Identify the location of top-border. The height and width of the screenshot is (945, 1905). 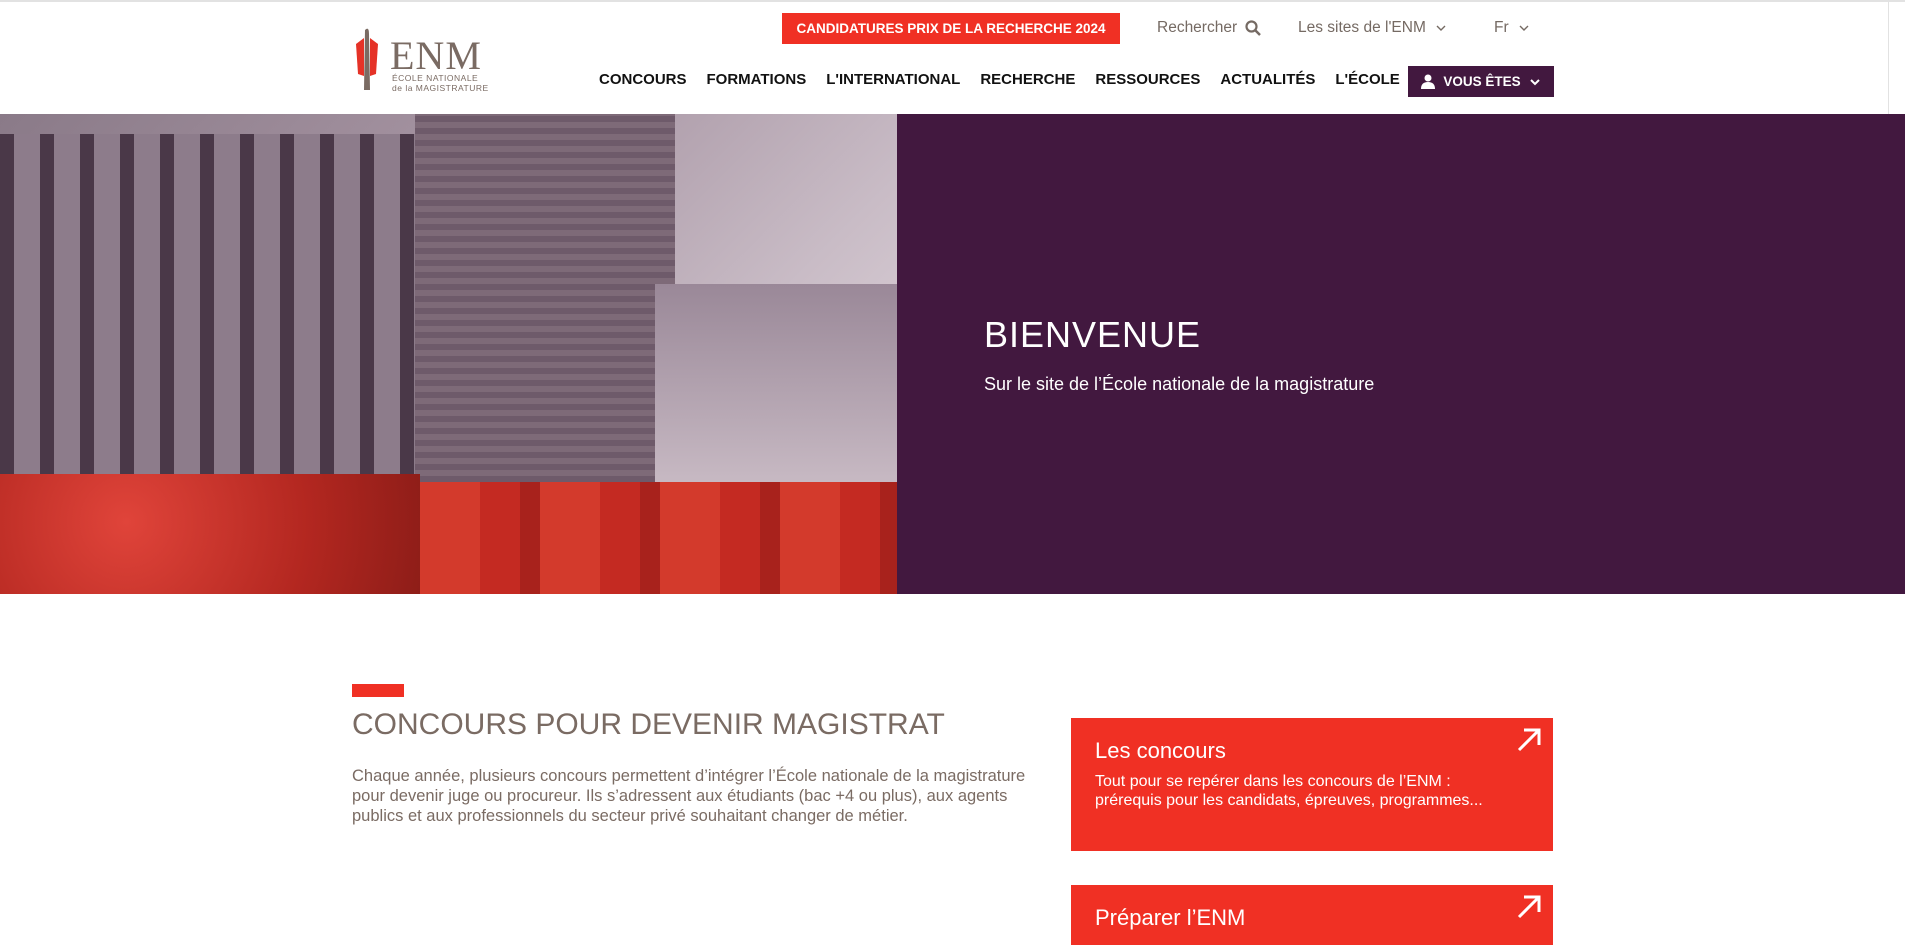
(952, 1).